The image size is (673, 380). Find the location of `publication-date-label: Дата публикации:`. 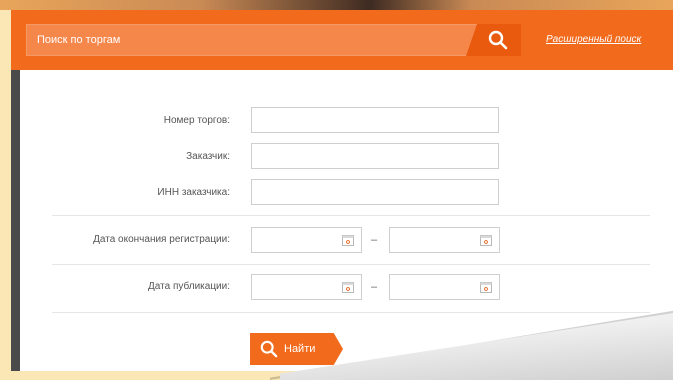

publication-date-label: Дата публикации: is located at coordinates (189, 286).